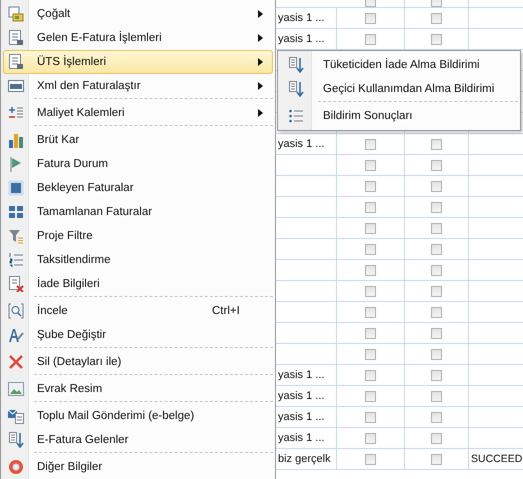 This screenshot has height=479, width=523. What do you see at coordinates (138, 284) in the screenshot?
I see `menu-item: İade Bilgileri` at bounding box center [138, 284].